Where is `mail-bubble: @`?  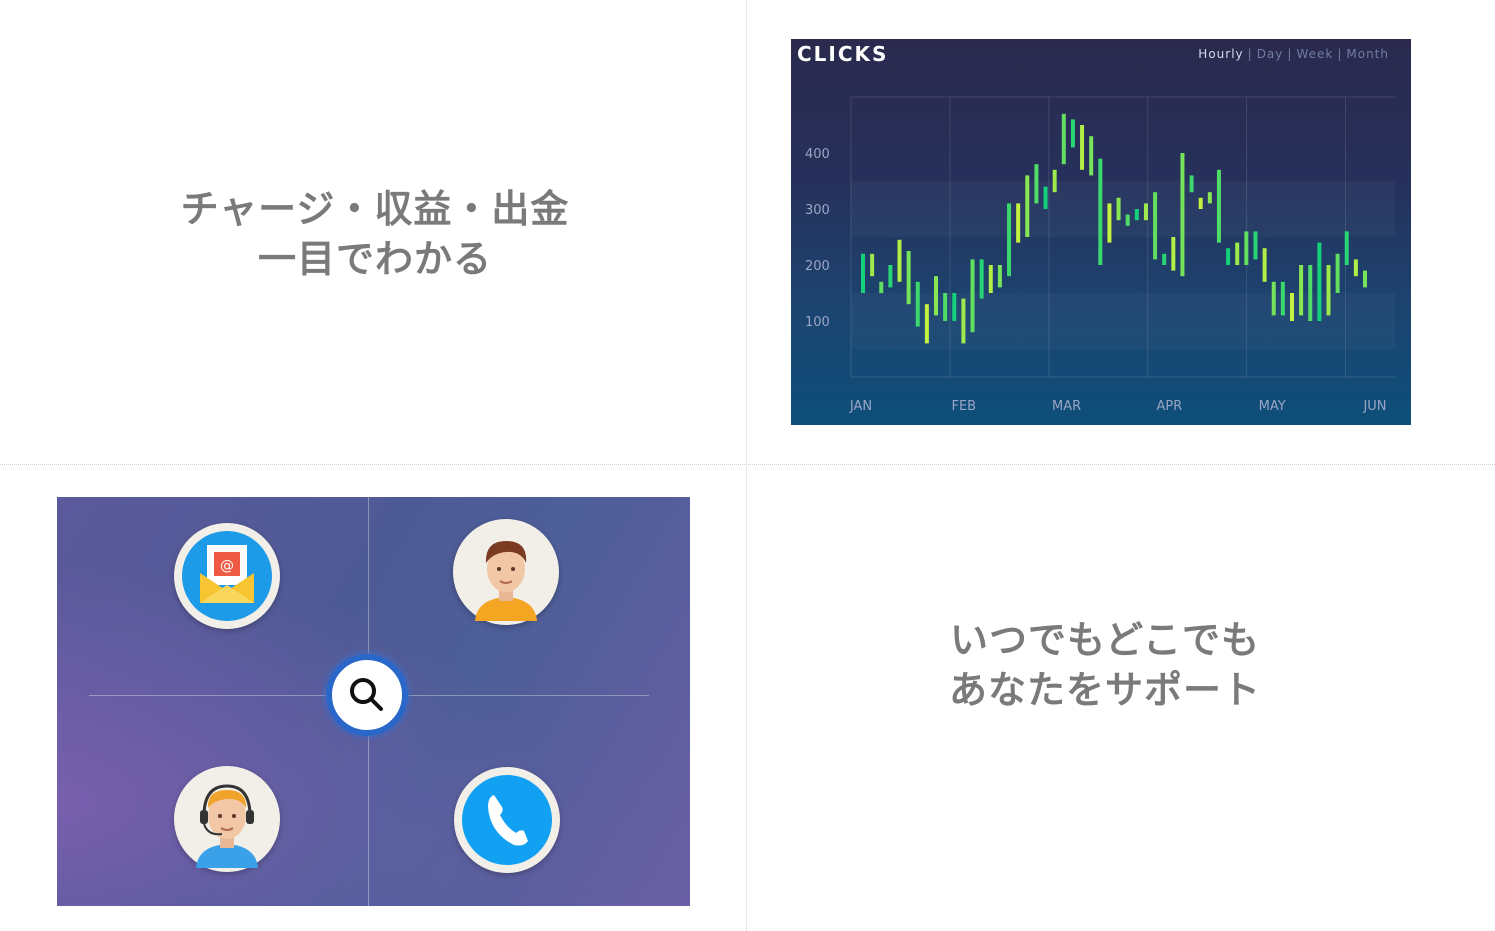
mail-bubble: @ is located at coordinates (227, 576).